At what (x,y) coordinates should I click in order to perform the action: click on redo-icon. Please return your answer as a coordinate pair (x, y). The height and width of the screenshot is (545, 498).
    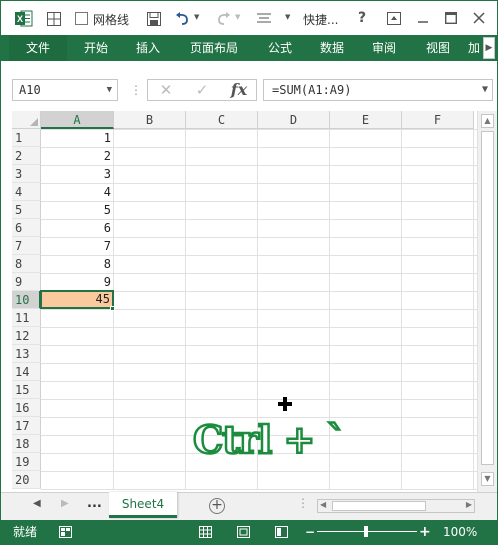
    Looking at the image, I should click on (223, 19).